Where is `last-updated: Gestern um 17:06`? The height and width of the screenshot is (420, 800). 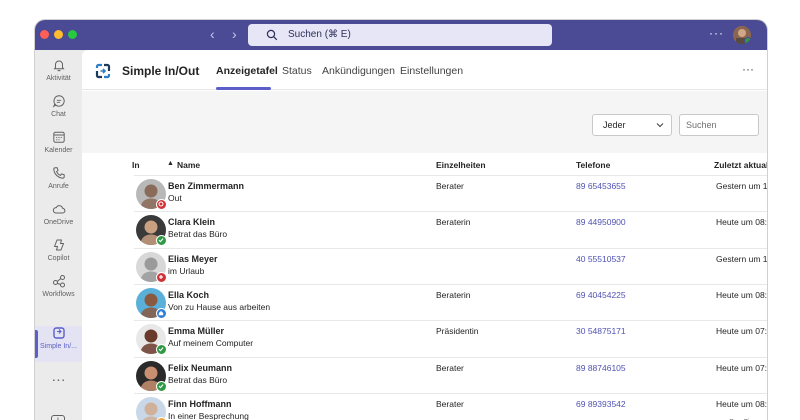
last-updated: Gestern um 17:06 is located at coordinates (741, 186).